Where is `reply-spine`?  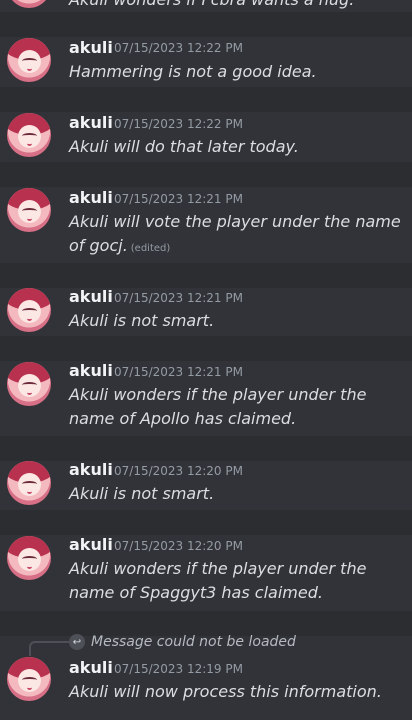 reply-spine is located at coordinates (49, 648).